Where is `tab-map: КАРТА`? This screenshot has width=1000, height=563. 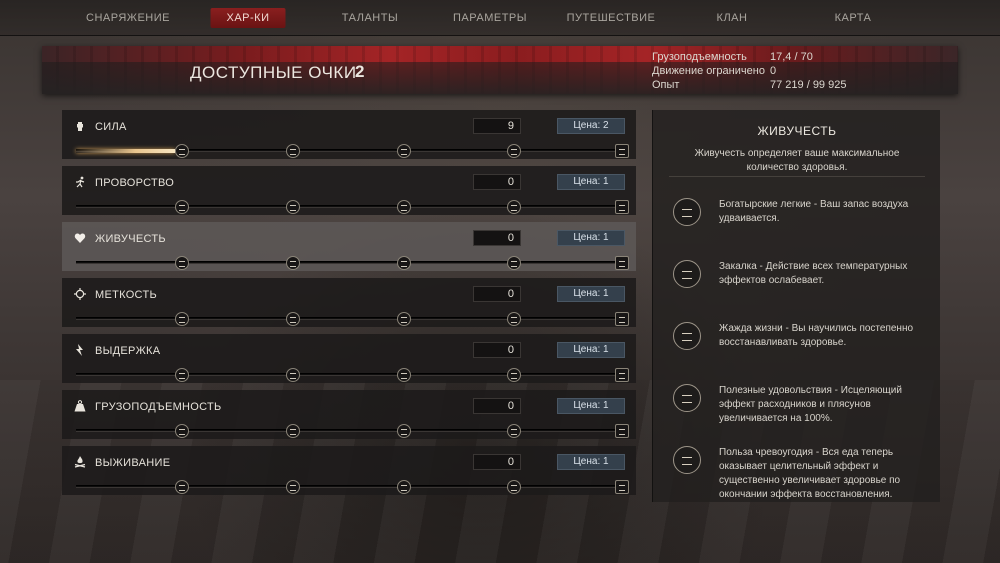
tab-map: КАРТА is located at coordinates (853, 18).